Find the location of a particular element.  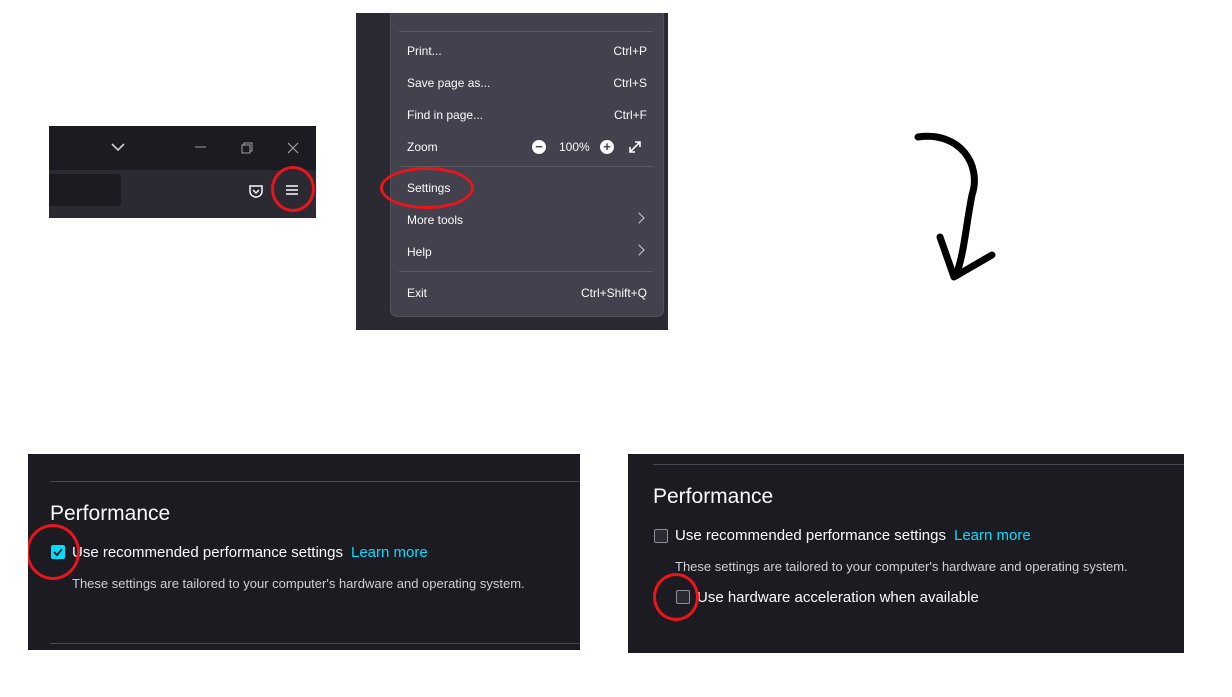

menu-item-more-tools: More tools is located at coordinates (527, 220).